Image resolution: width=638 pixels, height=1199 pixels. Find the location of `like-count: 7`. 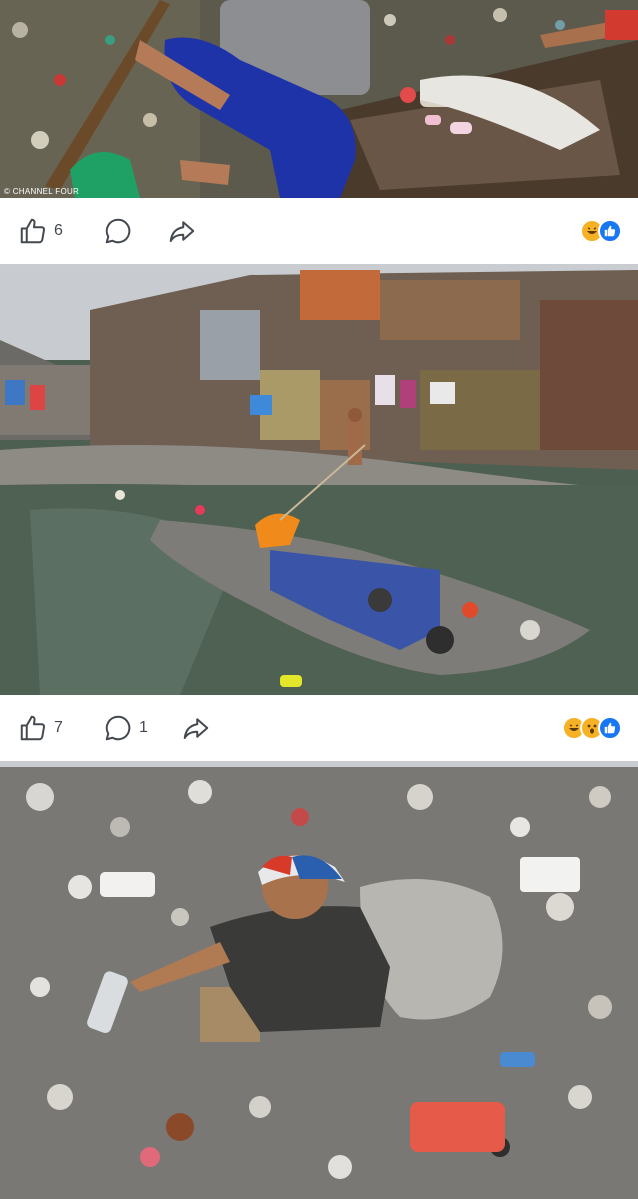

like-count: 7 is located at coordinates (58, 727).